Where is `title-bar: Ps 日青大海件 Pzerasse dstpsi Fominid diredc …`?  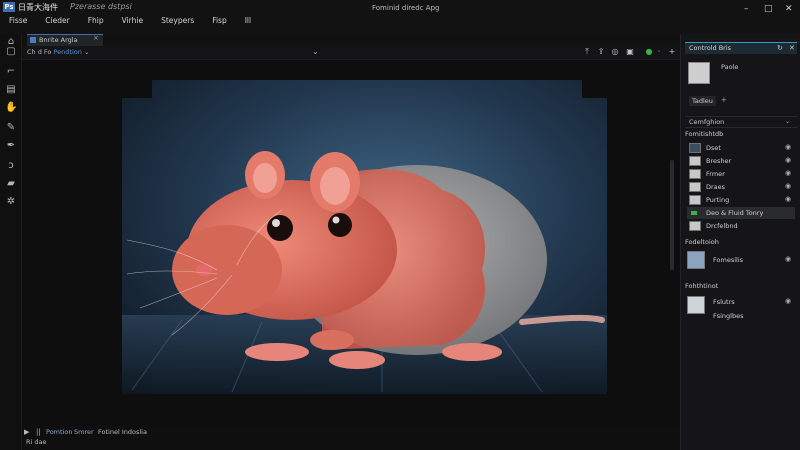
title-bar: Ps 日青大海件 Pzerasse dstpsi Fominid diredc … is located at coordinates (400, 17).